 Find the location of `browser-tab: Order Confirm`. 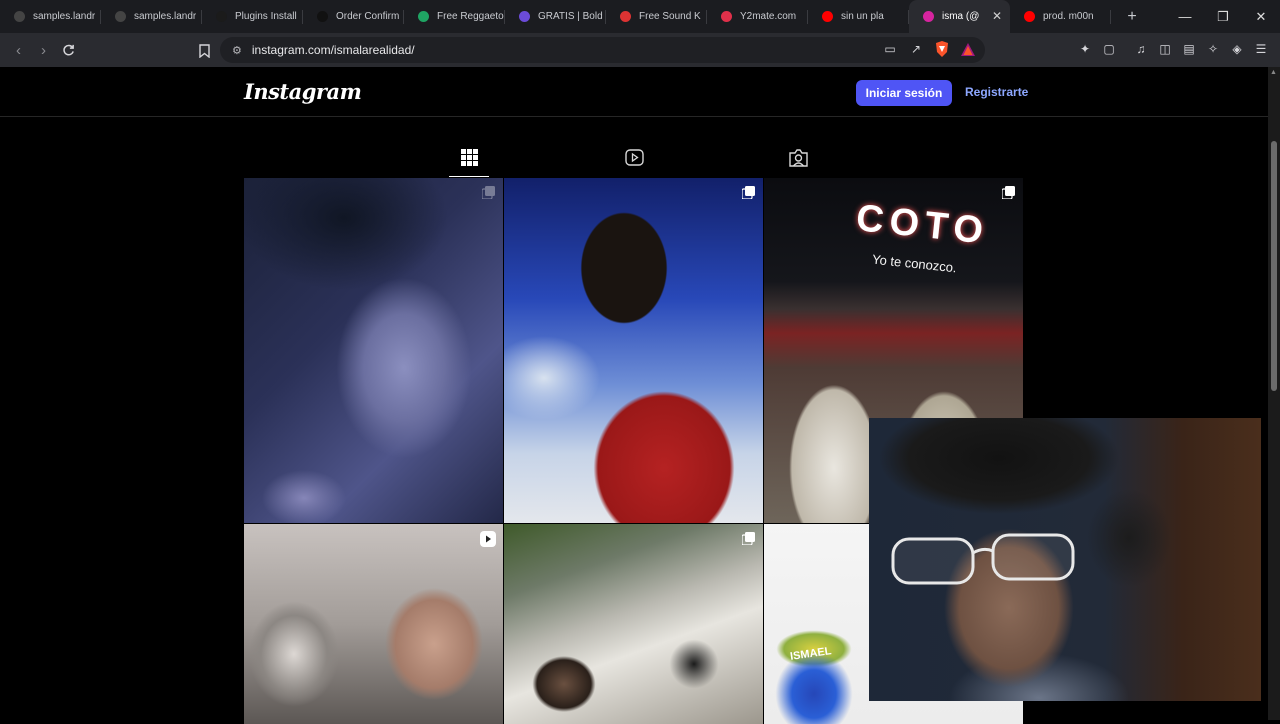

browser-tab: Order Confirm is located at coordinates (353, 16).